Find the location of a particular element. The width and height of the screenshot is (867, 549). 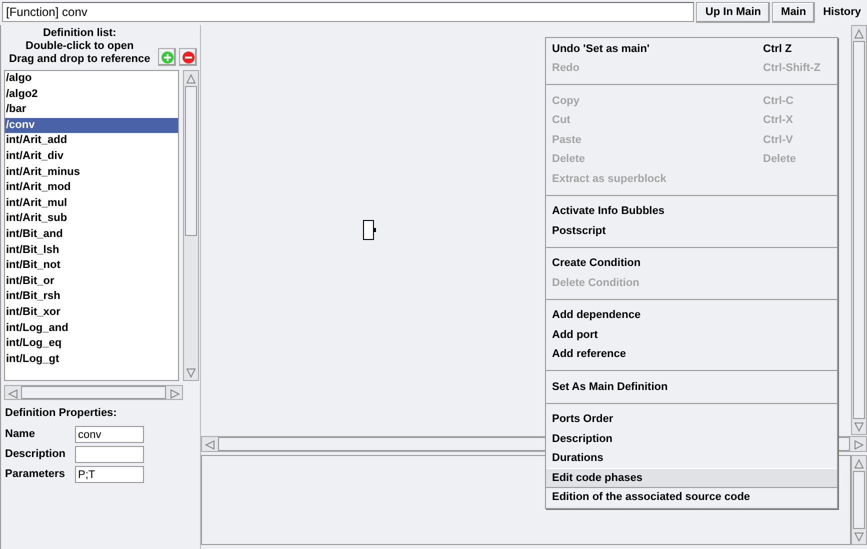

menu-item: Ports Order is located at coordinates (691, 419).